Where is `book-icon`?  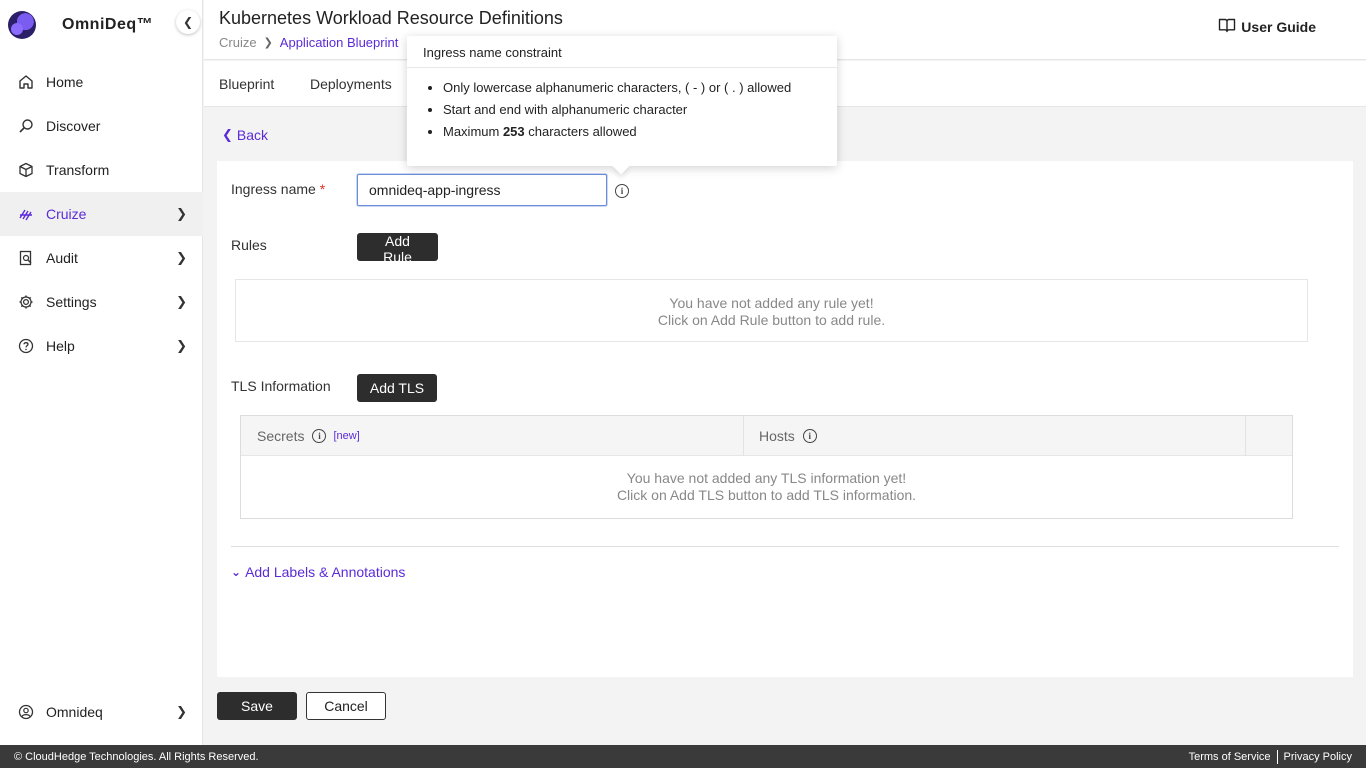 book-icon is located at coordinates (1227, 26).